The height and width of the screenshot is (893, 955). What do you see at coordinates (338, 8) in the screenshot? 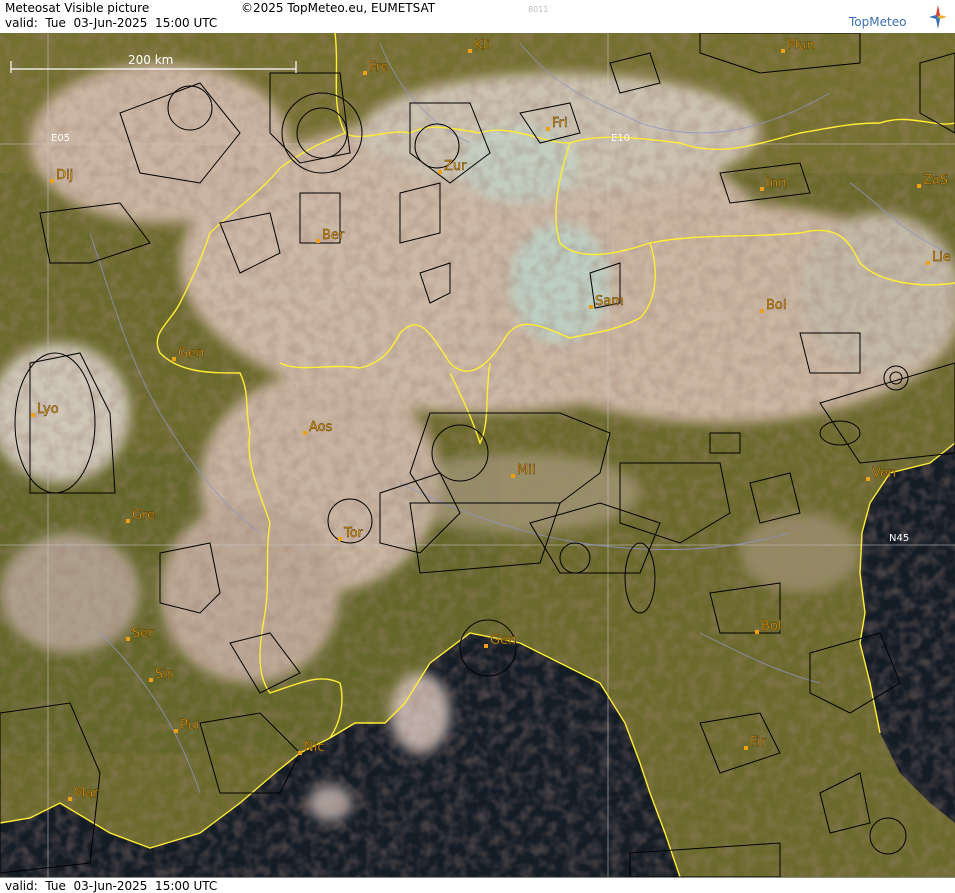
I see `copyright-notice: ©2025 TopMeteo.eu, EUMETSAT` at bounding box center [338, 8].